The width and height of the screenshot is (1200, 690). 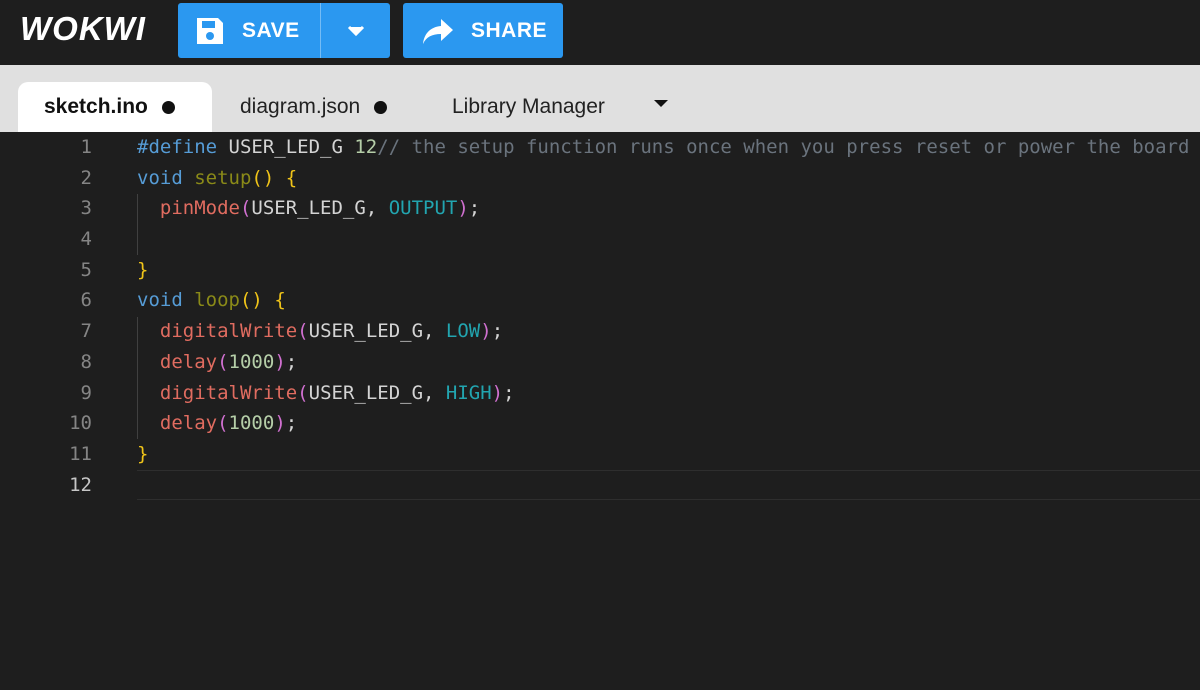 I want to click on top-toolbar: WOKWI SAVE SHARE, so click(x=600, y=32).